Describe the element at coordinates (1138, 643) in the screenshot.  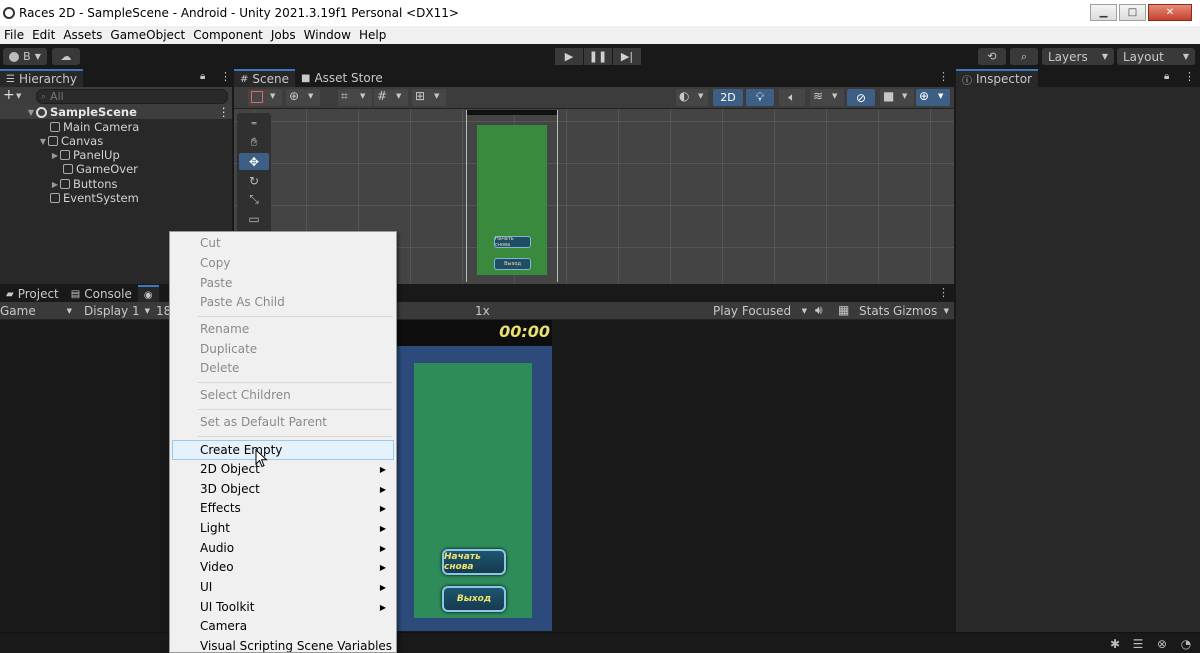
I see `layers-stack-icon: ☰` at that location.